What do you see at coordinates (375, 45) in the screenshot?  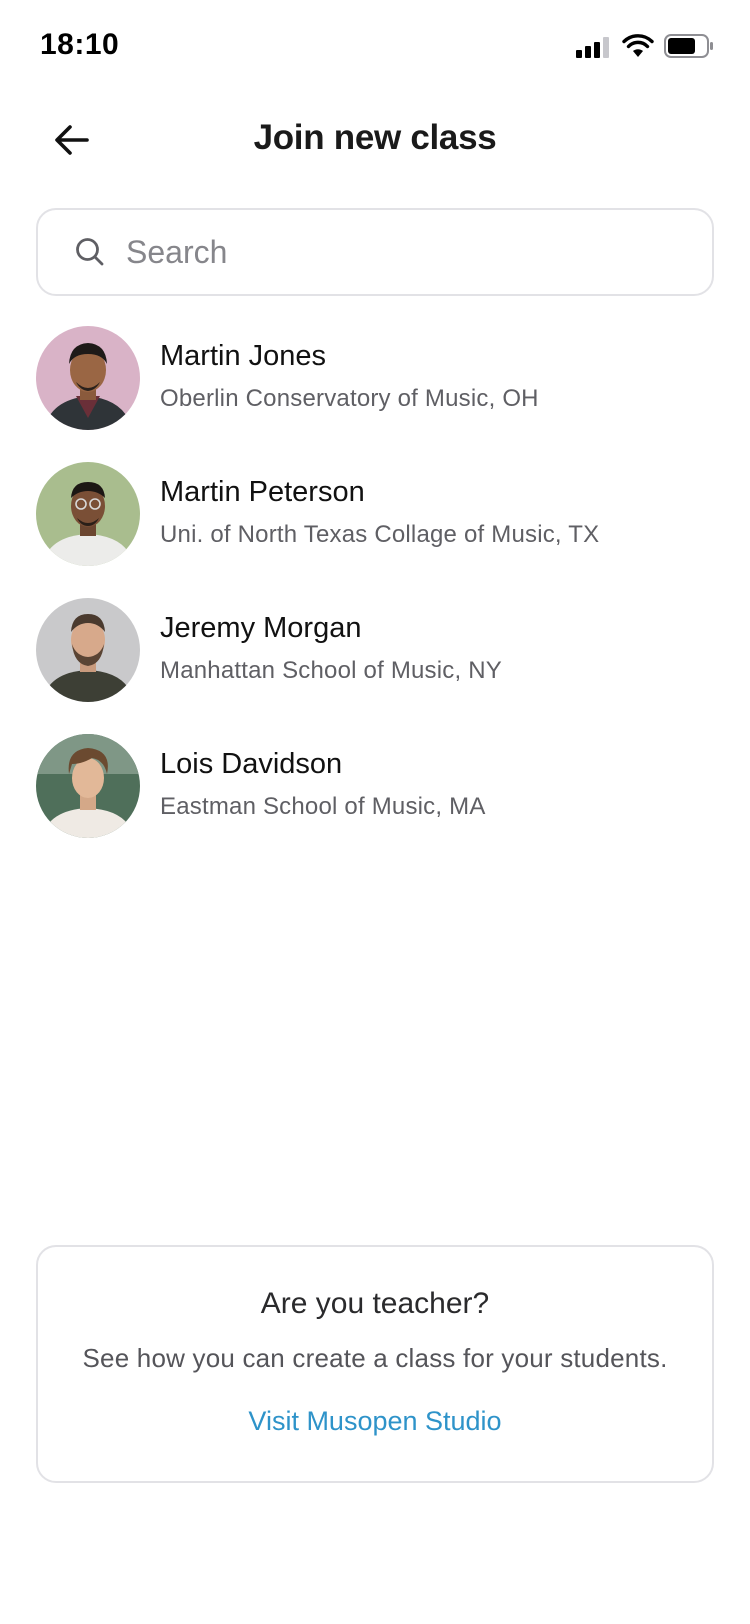 I see `status-bar: 18:10` at bounding box center [375, 45].